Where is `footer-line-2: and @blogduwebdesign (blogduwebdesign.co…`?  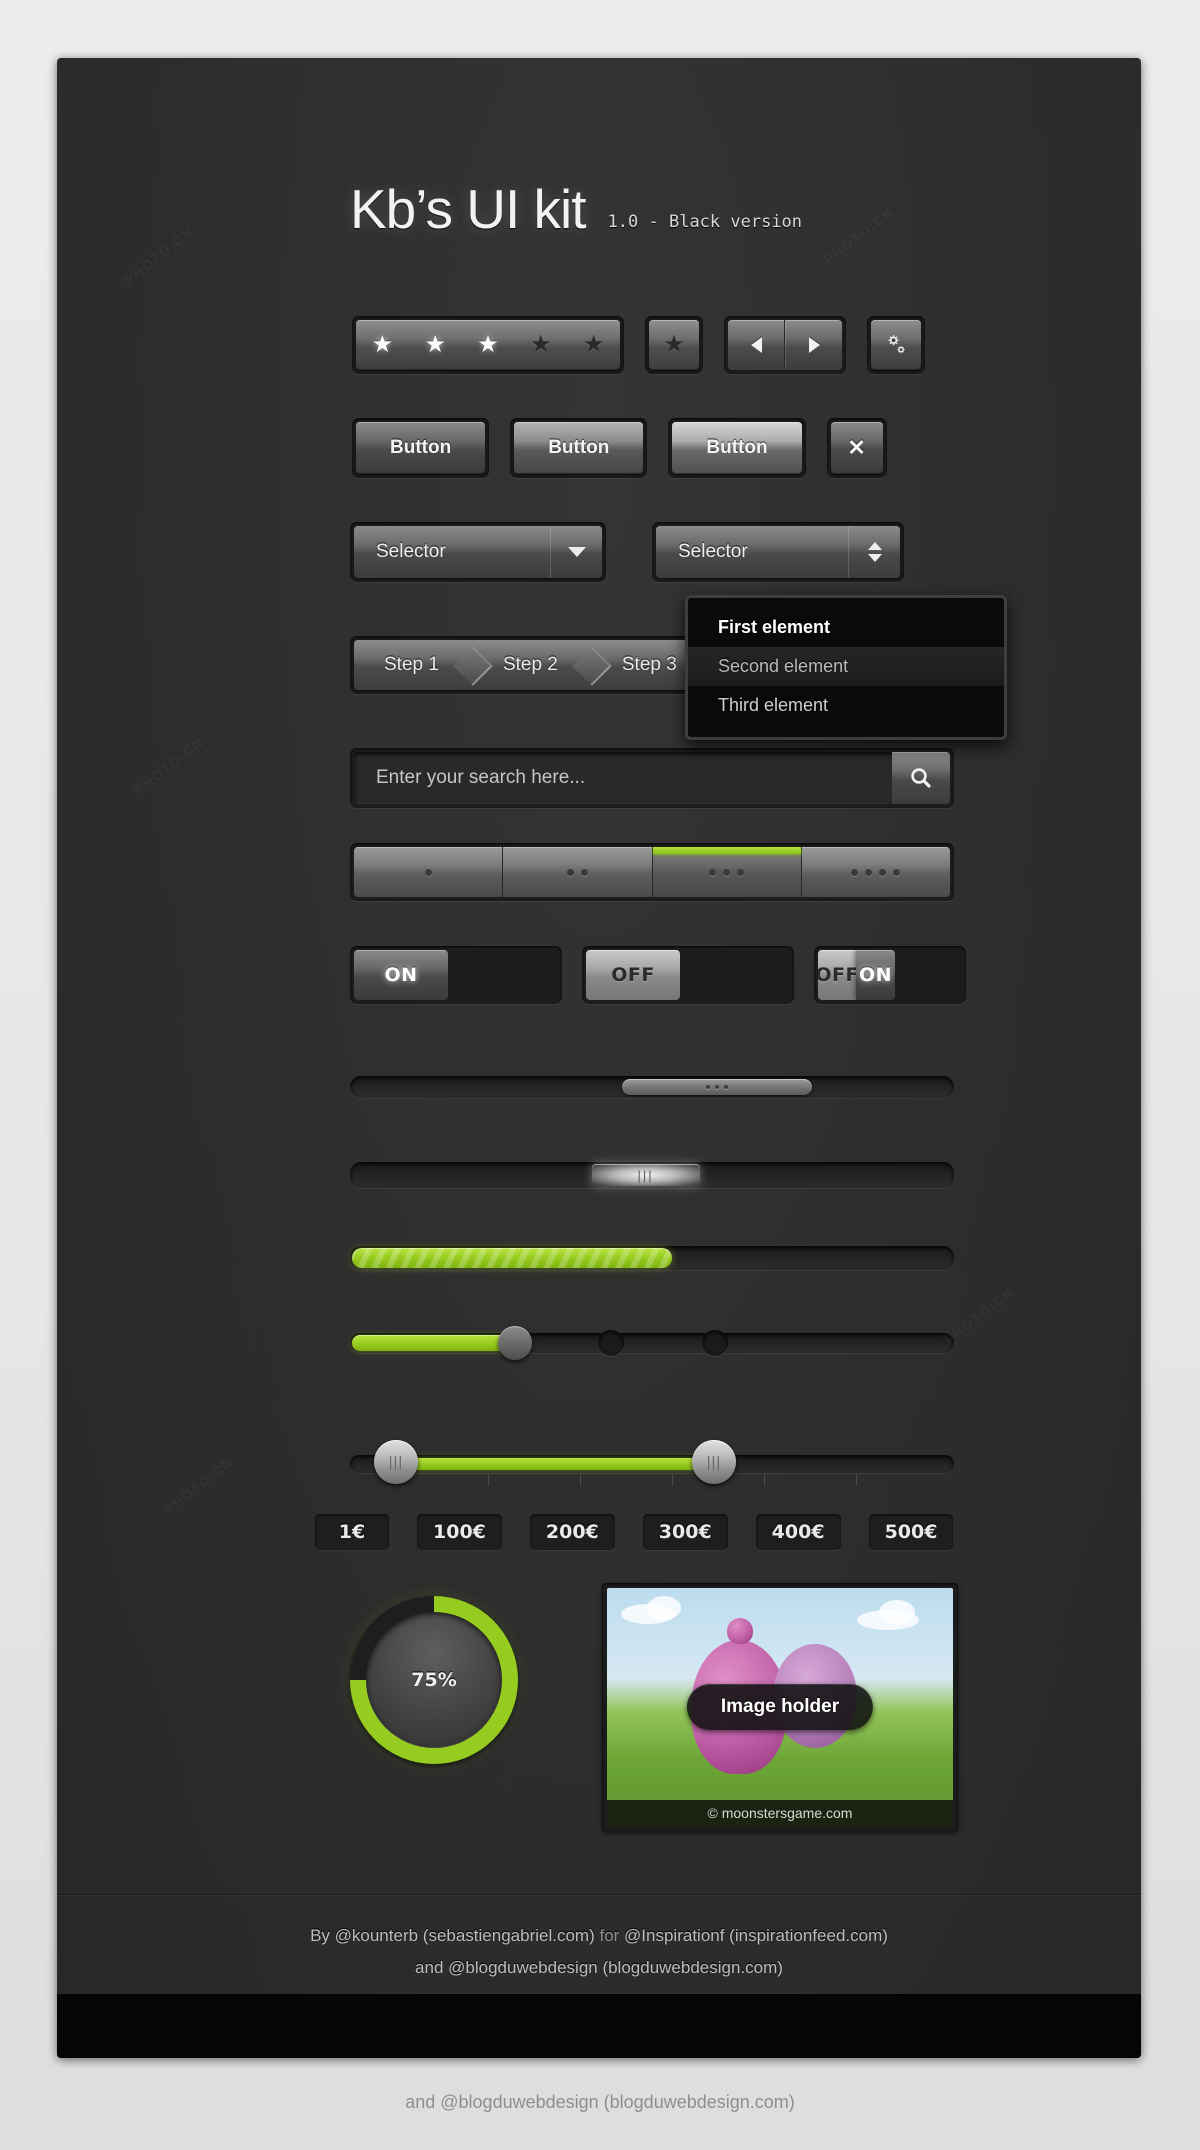 footer-line-2: and @blogduwebdesign (blogduwebdesign.co… is located at coordinates (599, 1968).